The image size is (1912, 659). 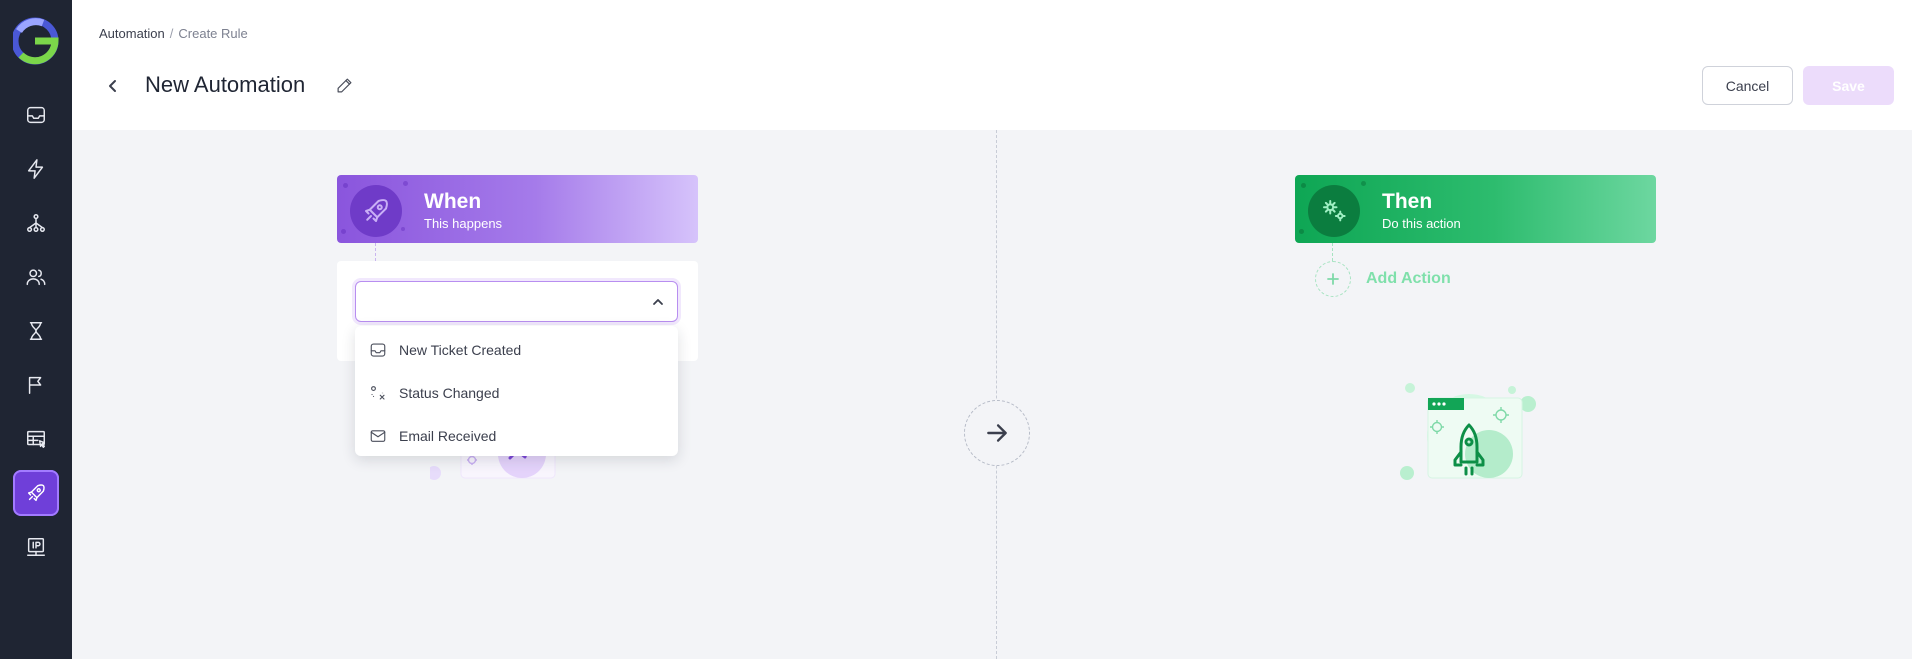 What do you see at coordinates (996, 394) in the screenshot?
I see `canvas-divider` at bounding box center [996, 394].